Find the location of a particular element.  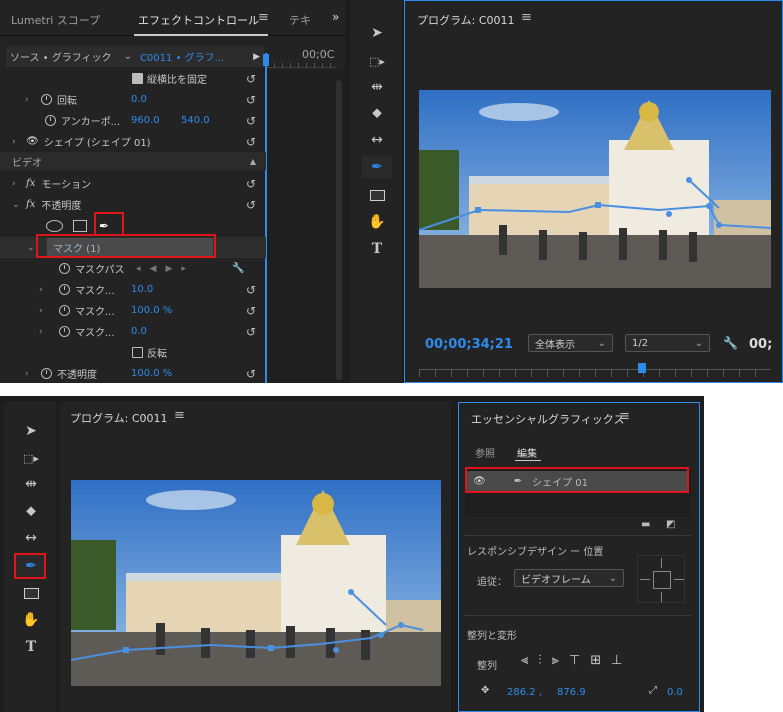

follow-label: 追従： is located at coordinates (492, 582).